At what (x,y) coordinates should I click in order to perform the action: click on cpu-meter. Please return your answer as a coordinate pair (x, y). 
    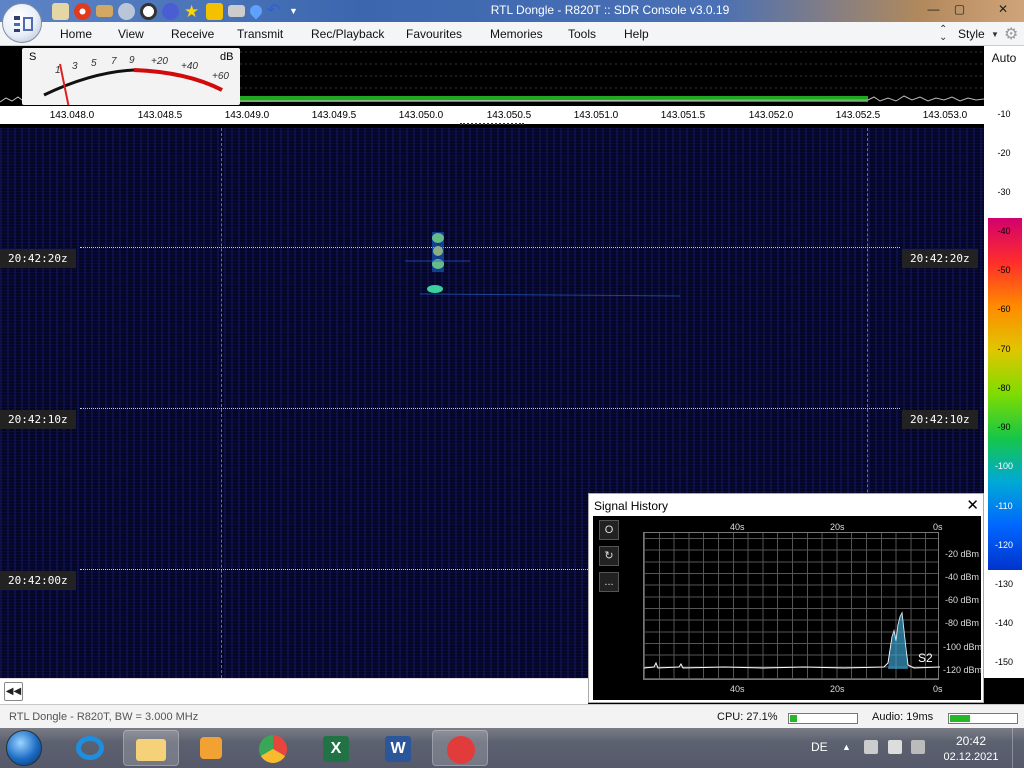
    Looking at the image, I should click on (823, 718).